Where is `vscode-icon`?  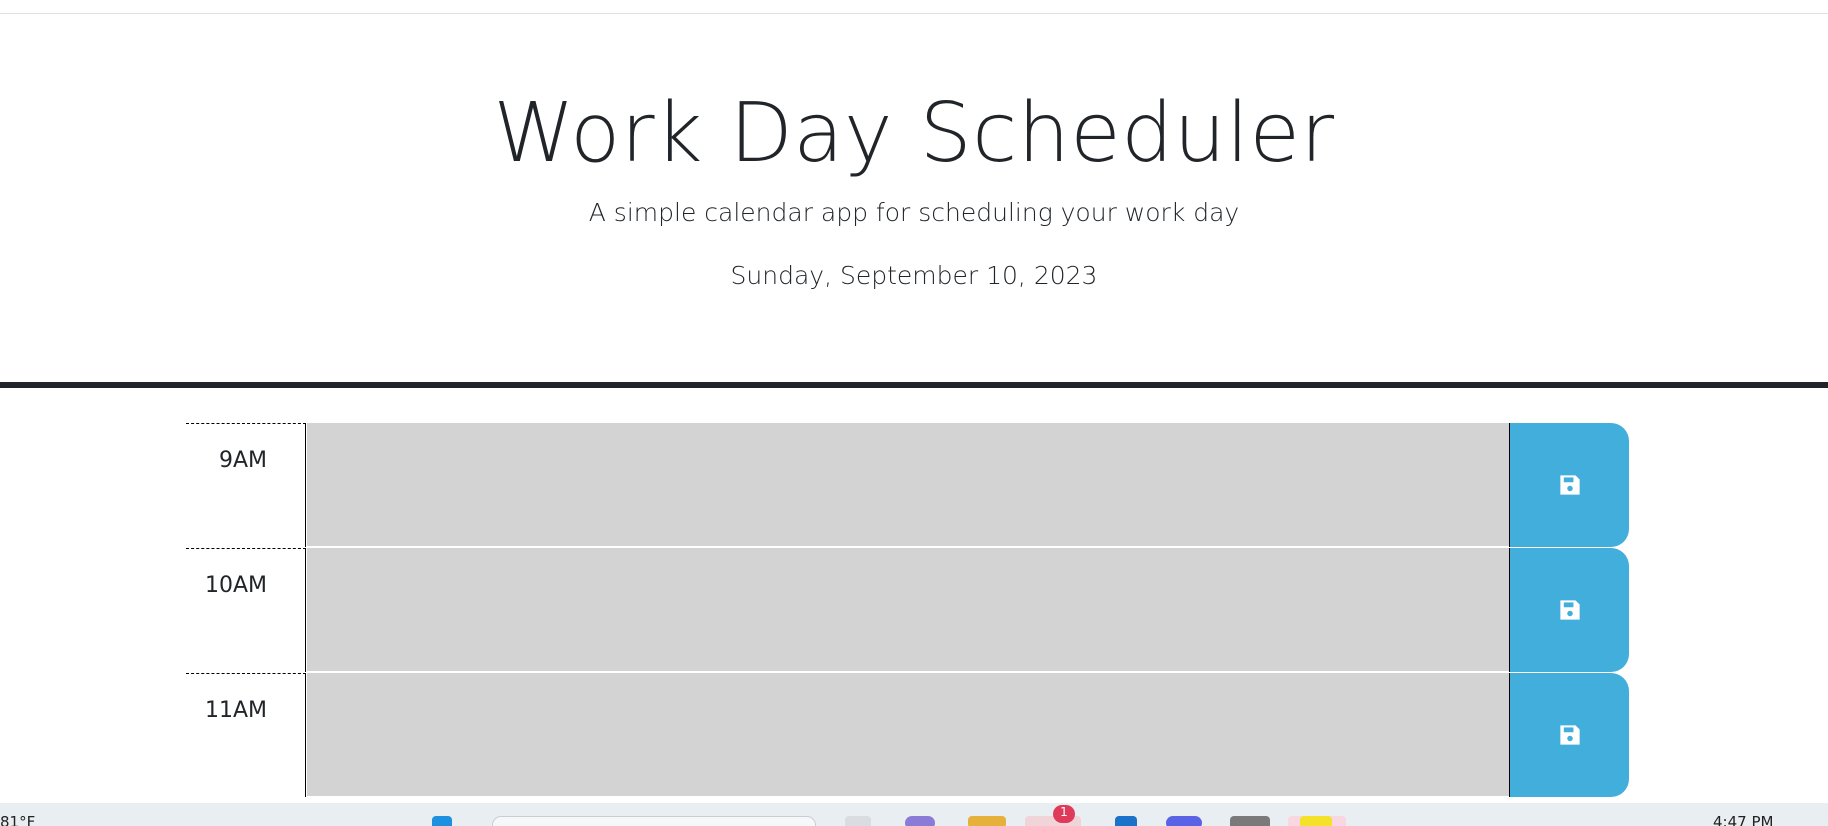 vscode-icon is located at coordinates (1126, 821).